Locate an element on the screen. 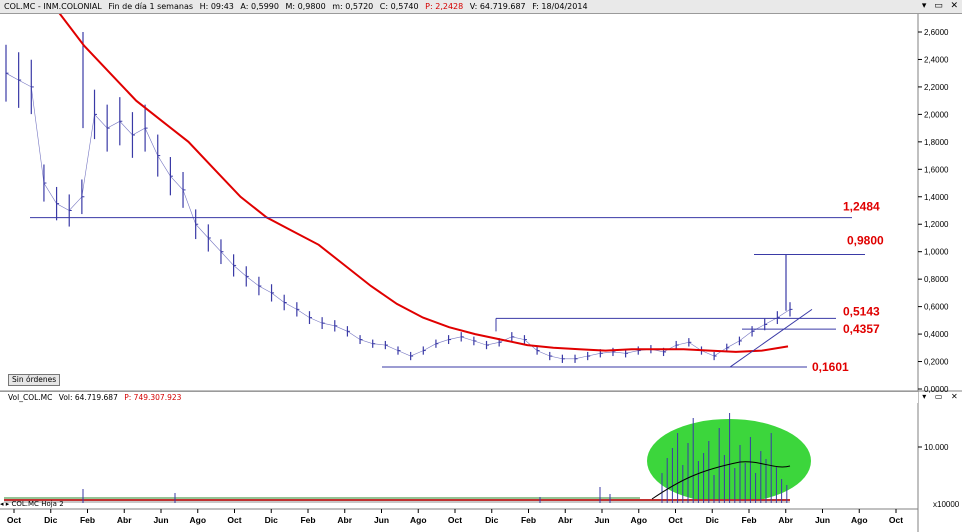 The width and height of the screenshot is (962, 532). open-value: A: 0,5990 is located at coordinates (259, 6).